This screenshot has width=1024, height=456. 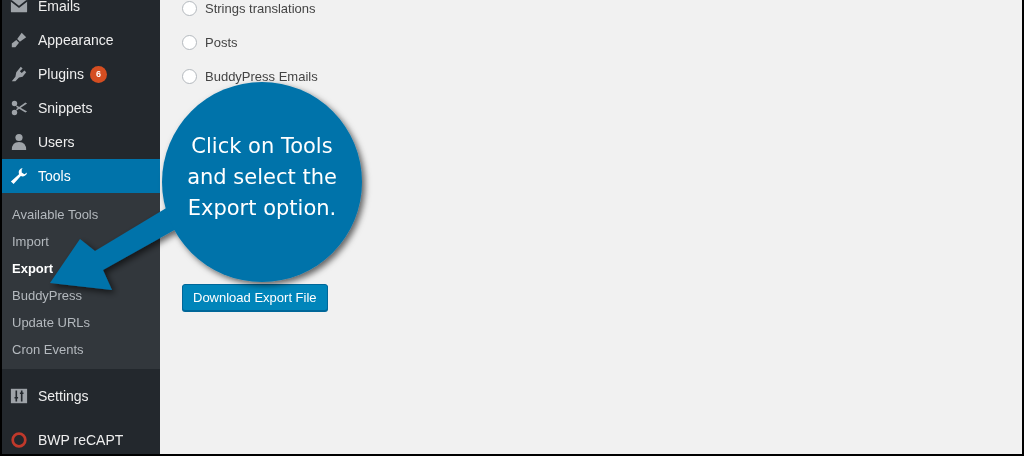 What do you see at coordinates (81, 396) in the screenshot?
I see `menu-item: Settings` at bounding box center [81, 396].